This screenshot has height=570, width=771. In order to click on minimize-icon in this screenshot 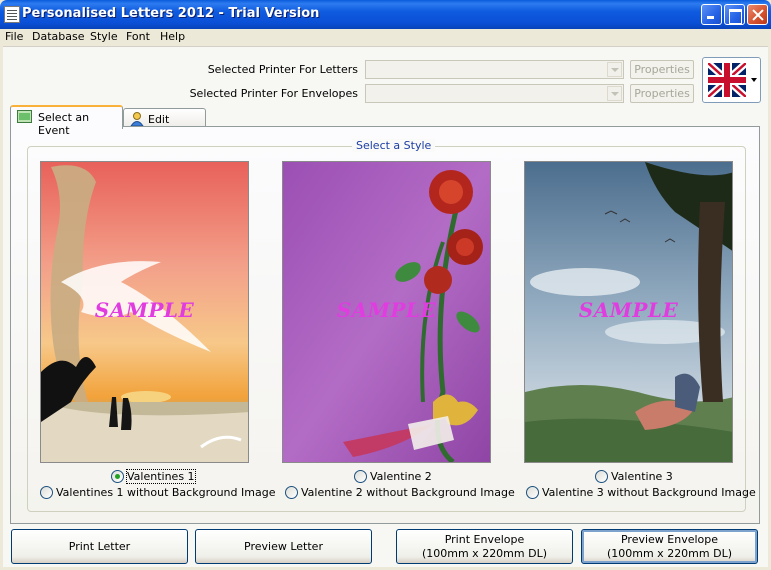, I will do `click(711, 14)`.